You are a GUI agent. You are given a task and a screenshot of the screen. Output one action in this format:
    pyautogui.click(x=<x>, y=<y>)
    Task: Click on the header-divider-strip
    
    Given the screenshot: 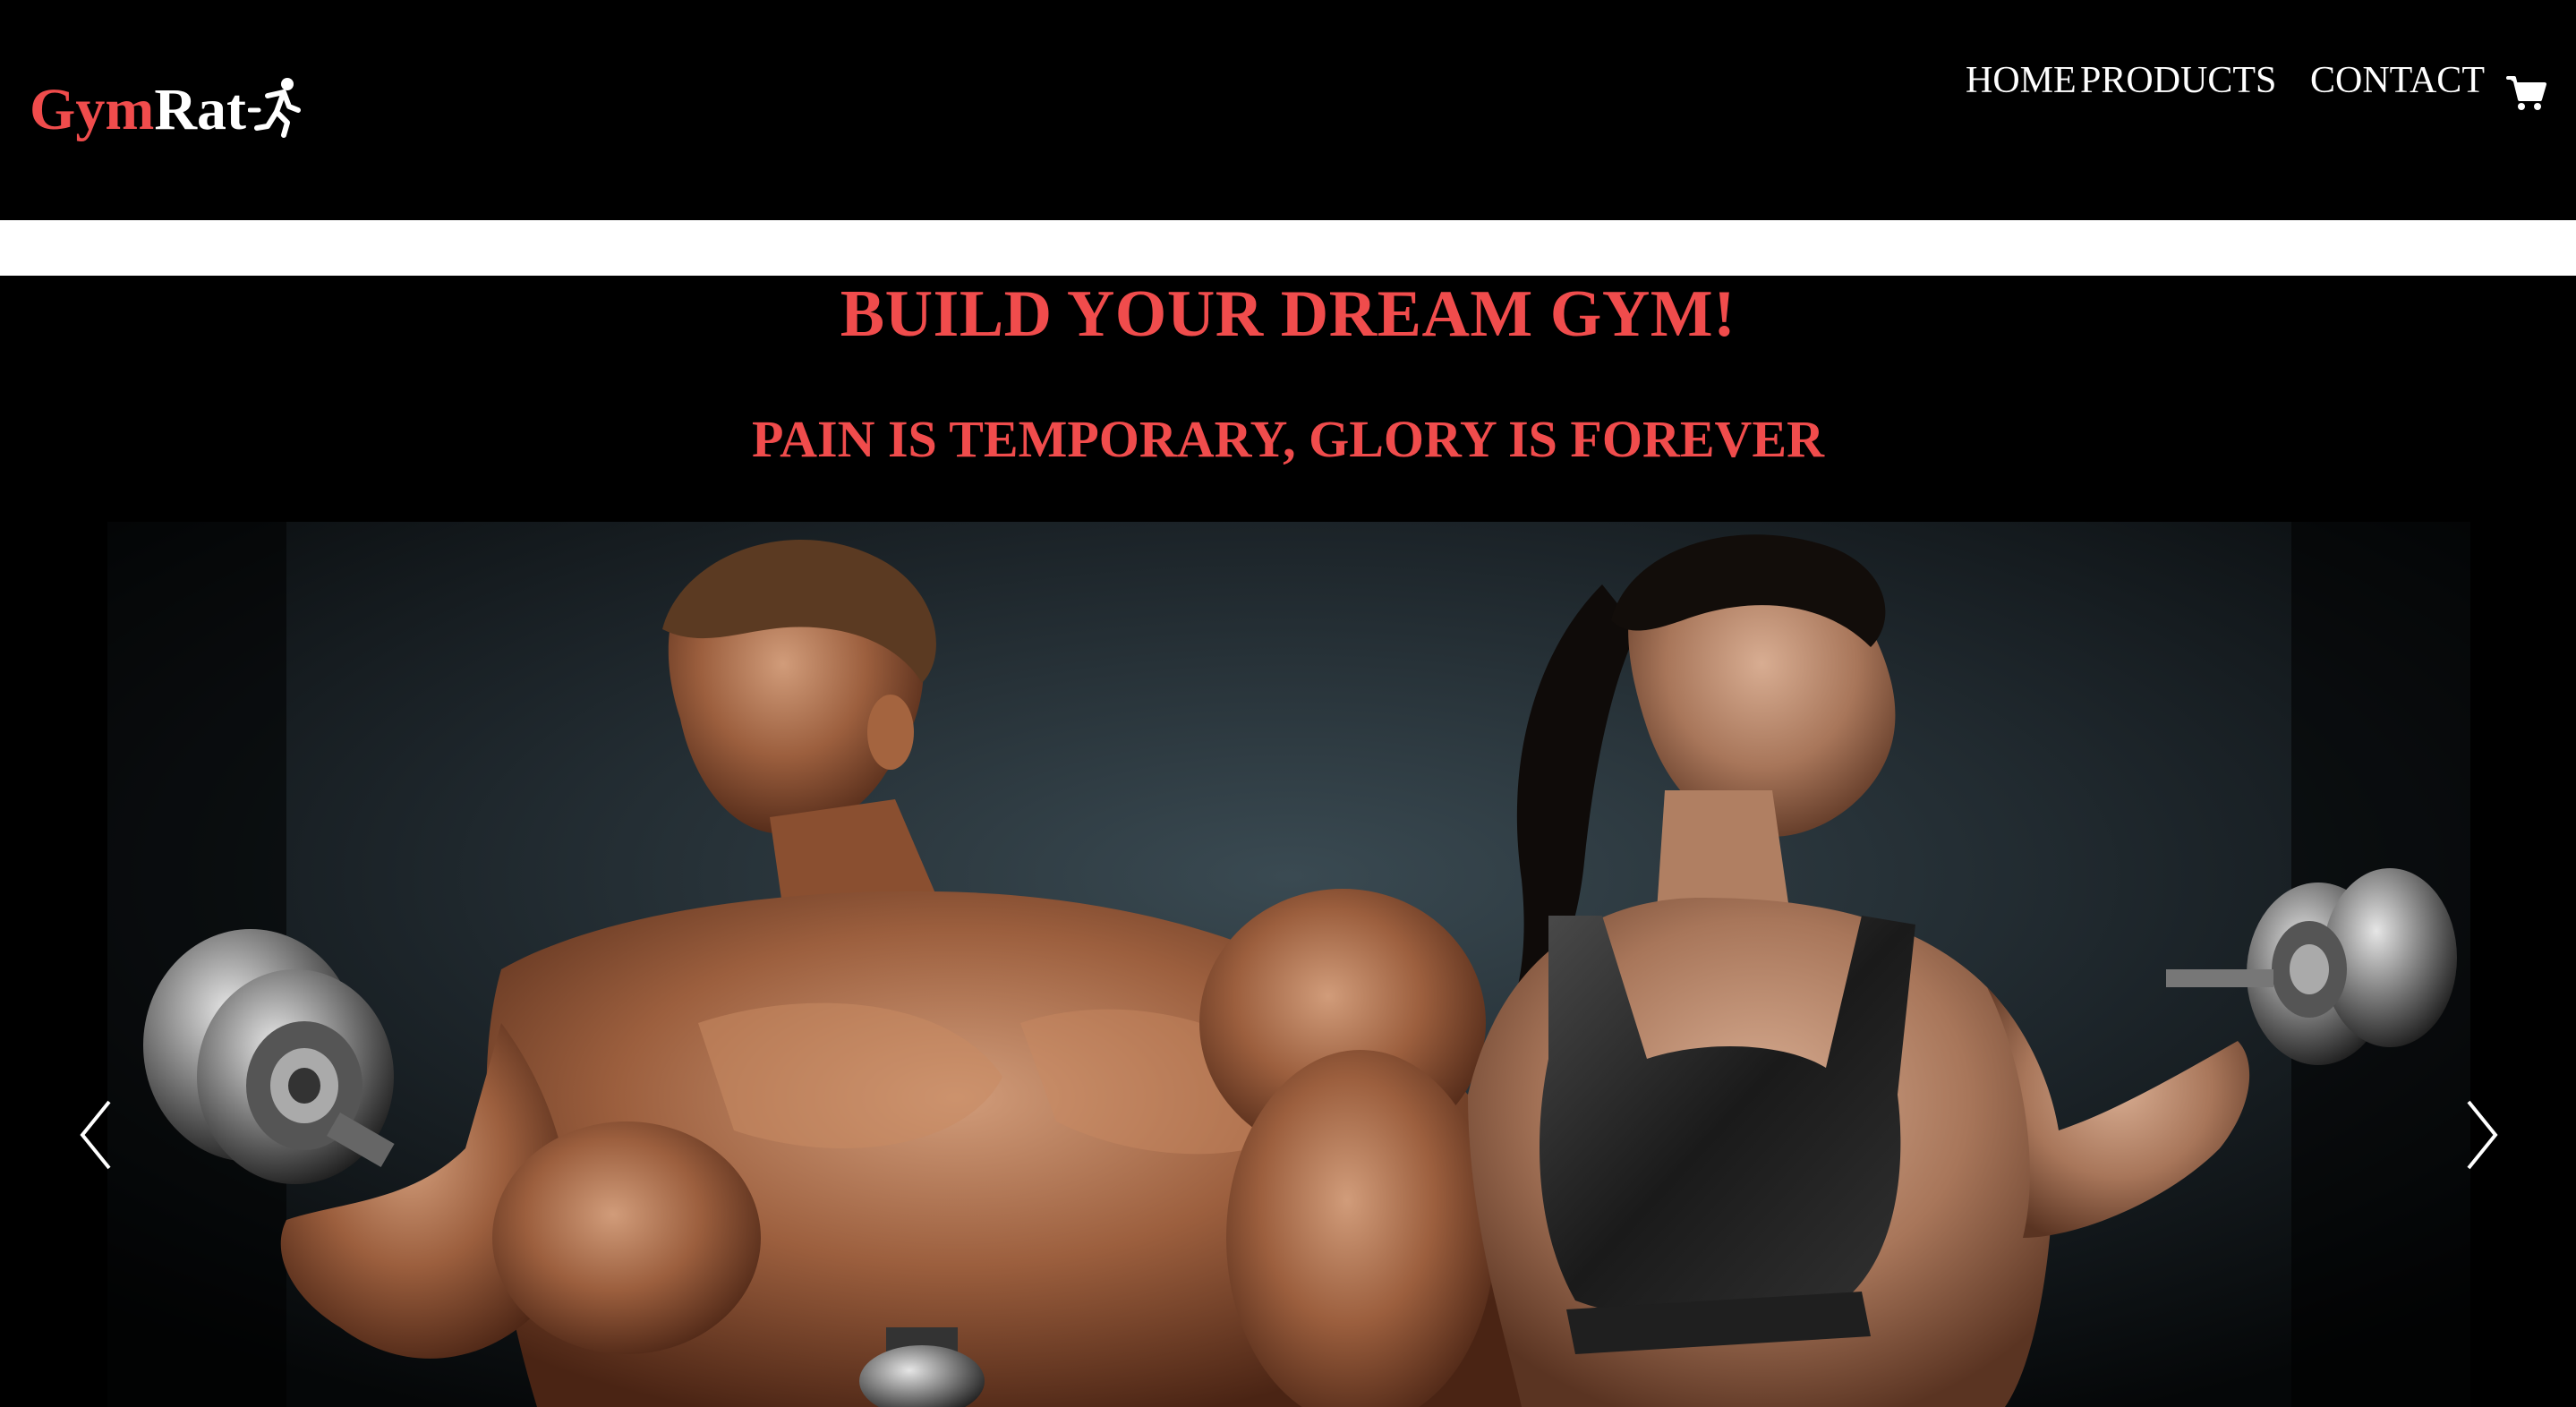 What is the action you would take?
    pyautogui.click(x=1288, y=248)
    